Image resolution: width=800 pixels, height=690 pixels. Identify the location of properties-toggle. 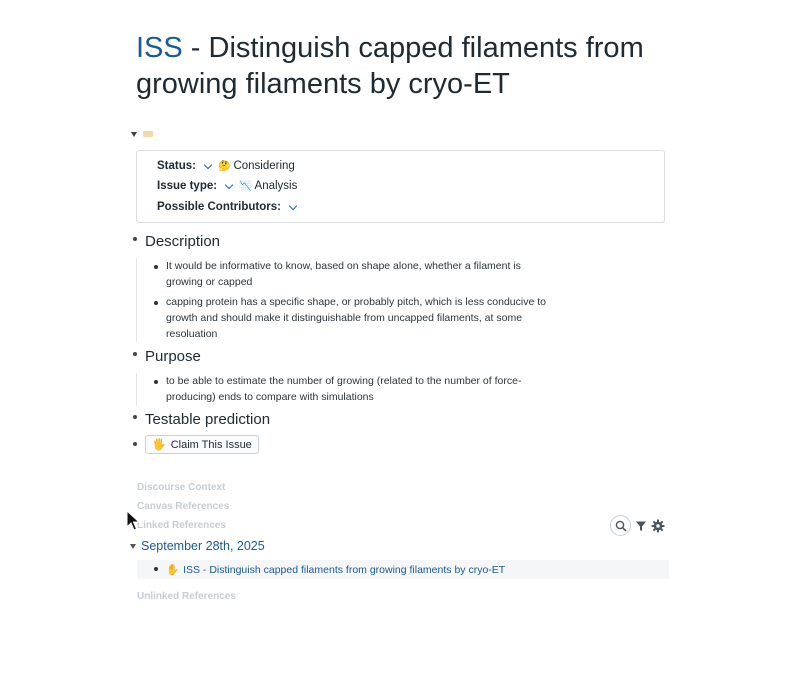
(142, 134).